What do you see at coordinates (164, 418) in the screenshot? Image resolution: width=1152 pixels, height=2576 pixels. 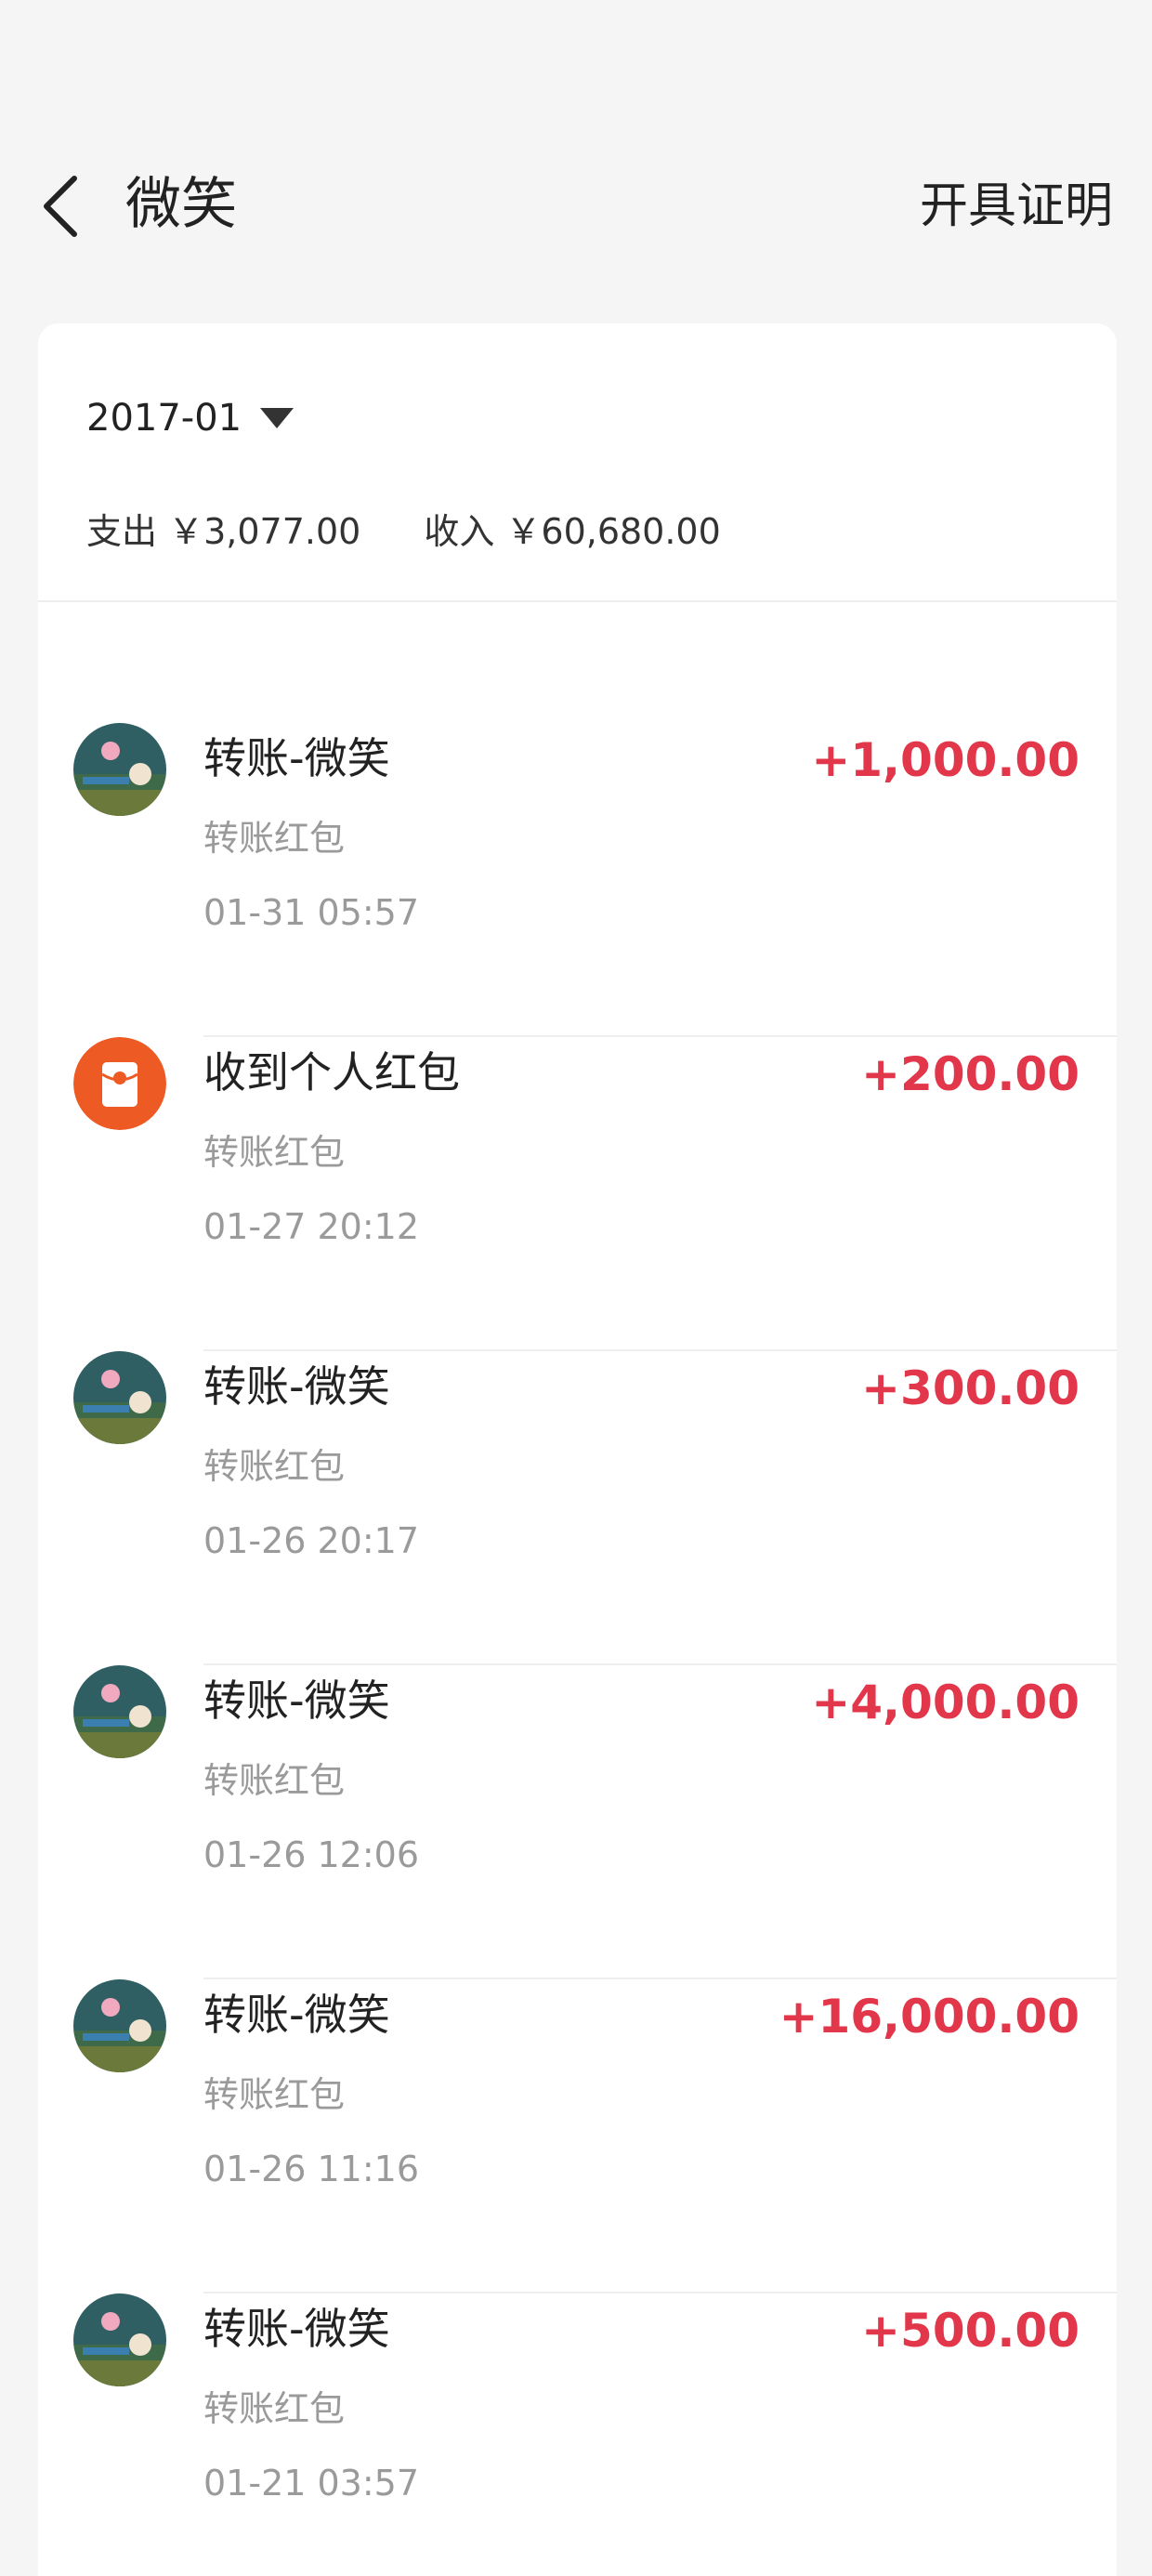 I see `month-label: 2017-01` at bounding box center [164, 418].